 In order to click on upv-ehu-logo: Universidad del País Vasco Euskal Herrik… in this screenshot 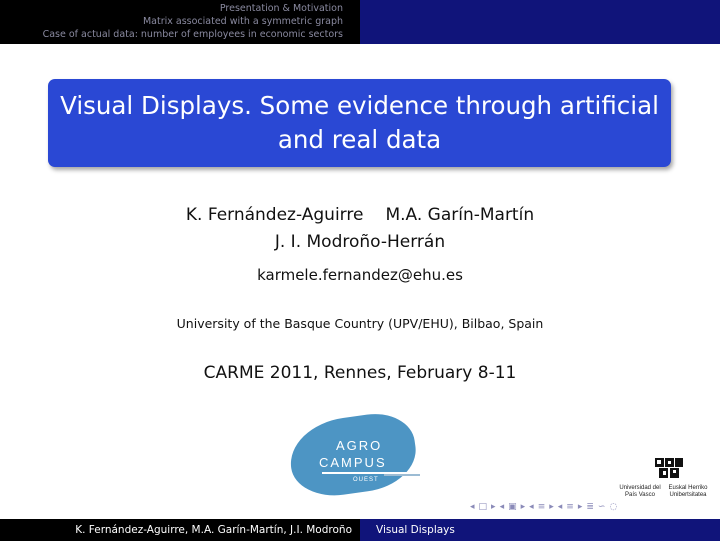, I will do `click(665, 477)`.